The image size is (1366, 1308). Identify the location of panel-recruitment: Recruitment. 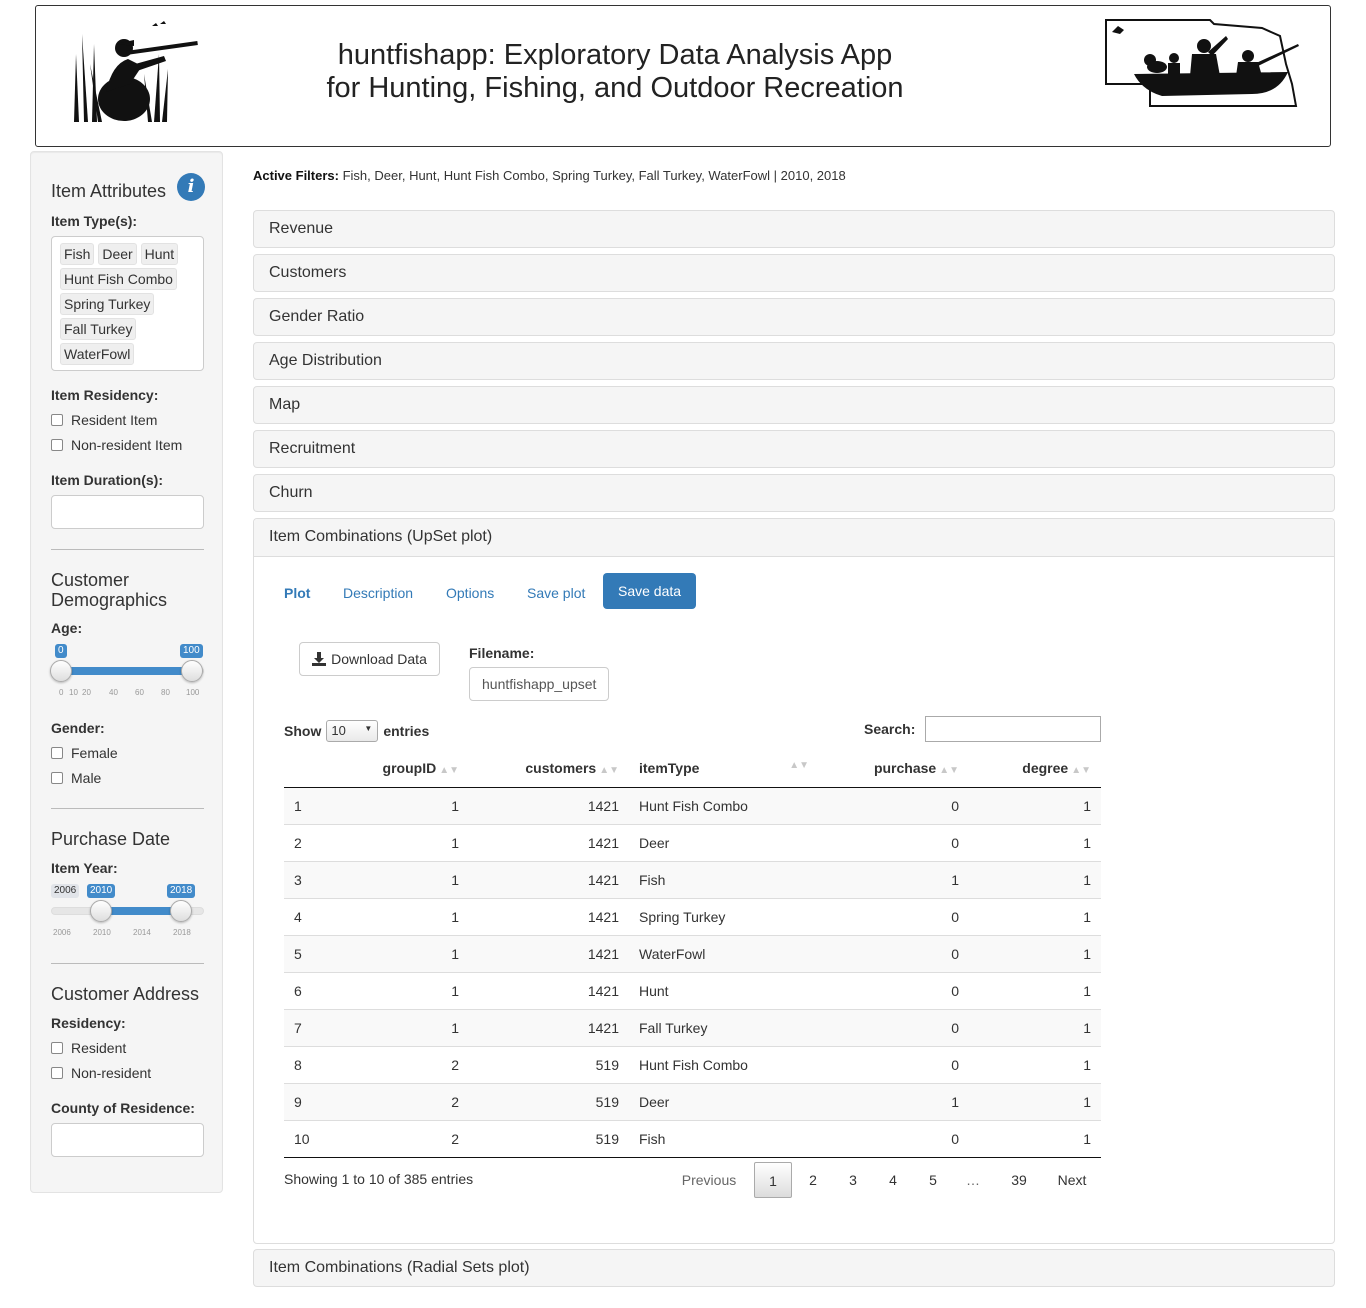
(794, 449).